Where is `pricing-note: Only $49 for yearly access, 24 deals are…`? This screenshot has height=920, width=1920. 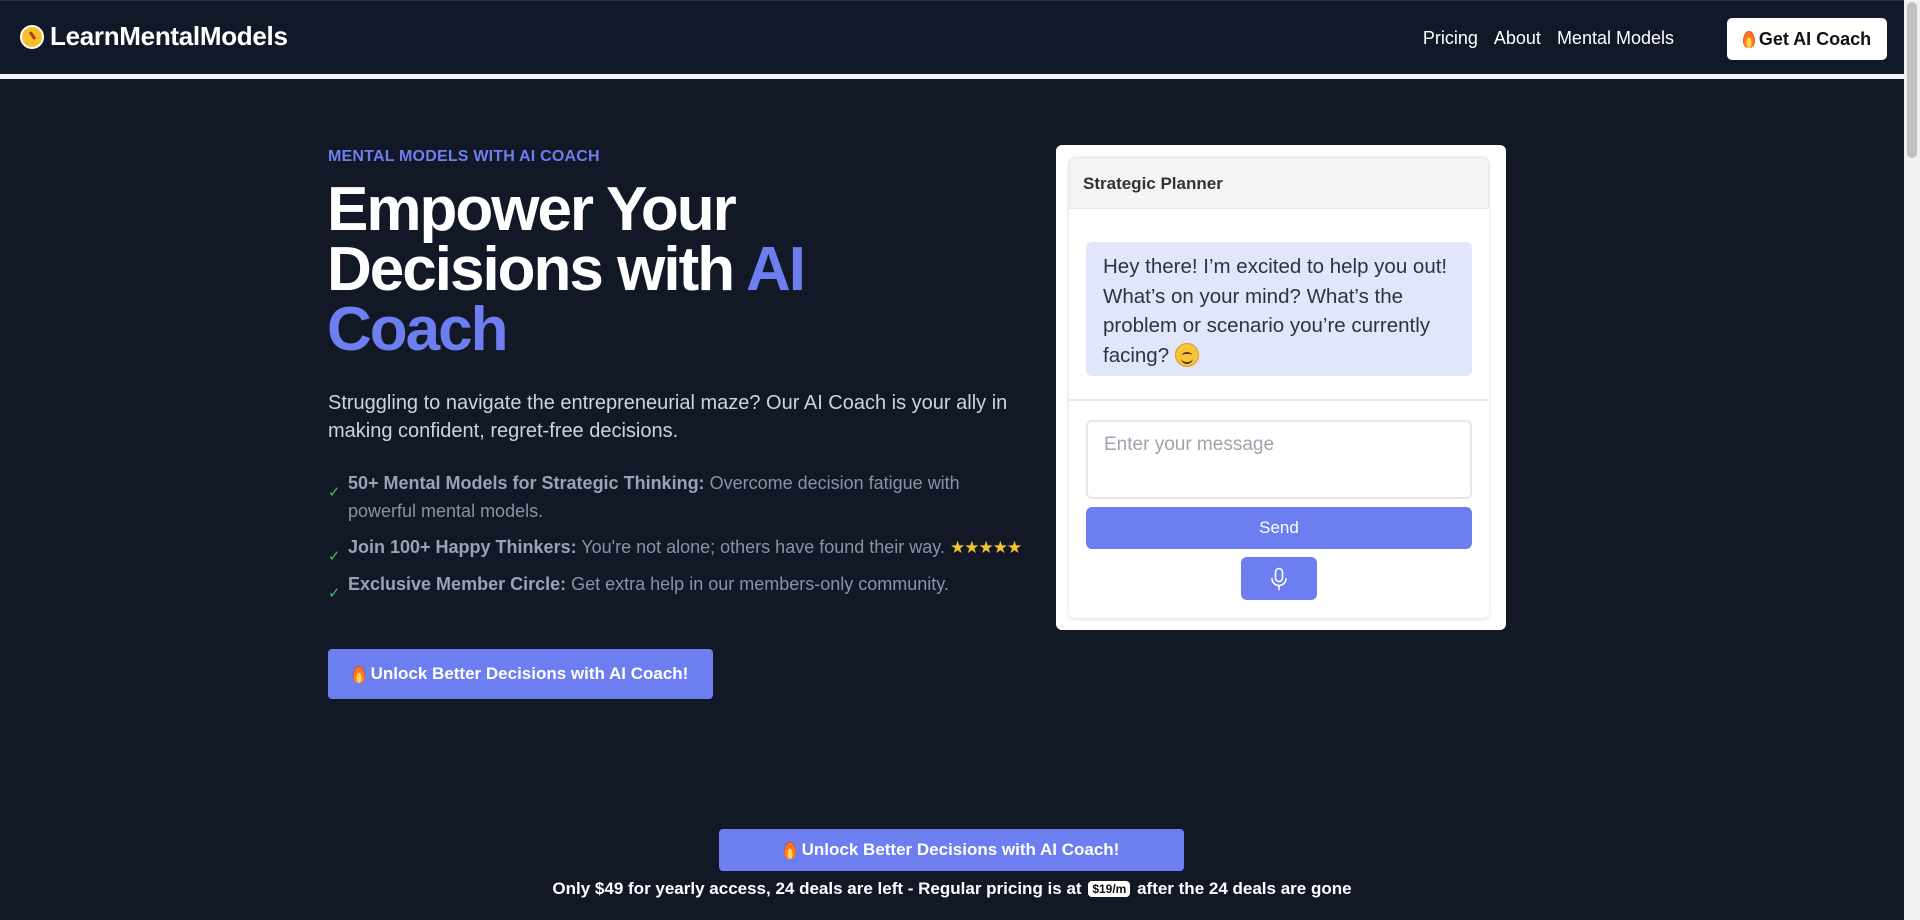
pricing-note: Only $49 for yearly access, 24 deals are… is located at coordinates (952, 889).